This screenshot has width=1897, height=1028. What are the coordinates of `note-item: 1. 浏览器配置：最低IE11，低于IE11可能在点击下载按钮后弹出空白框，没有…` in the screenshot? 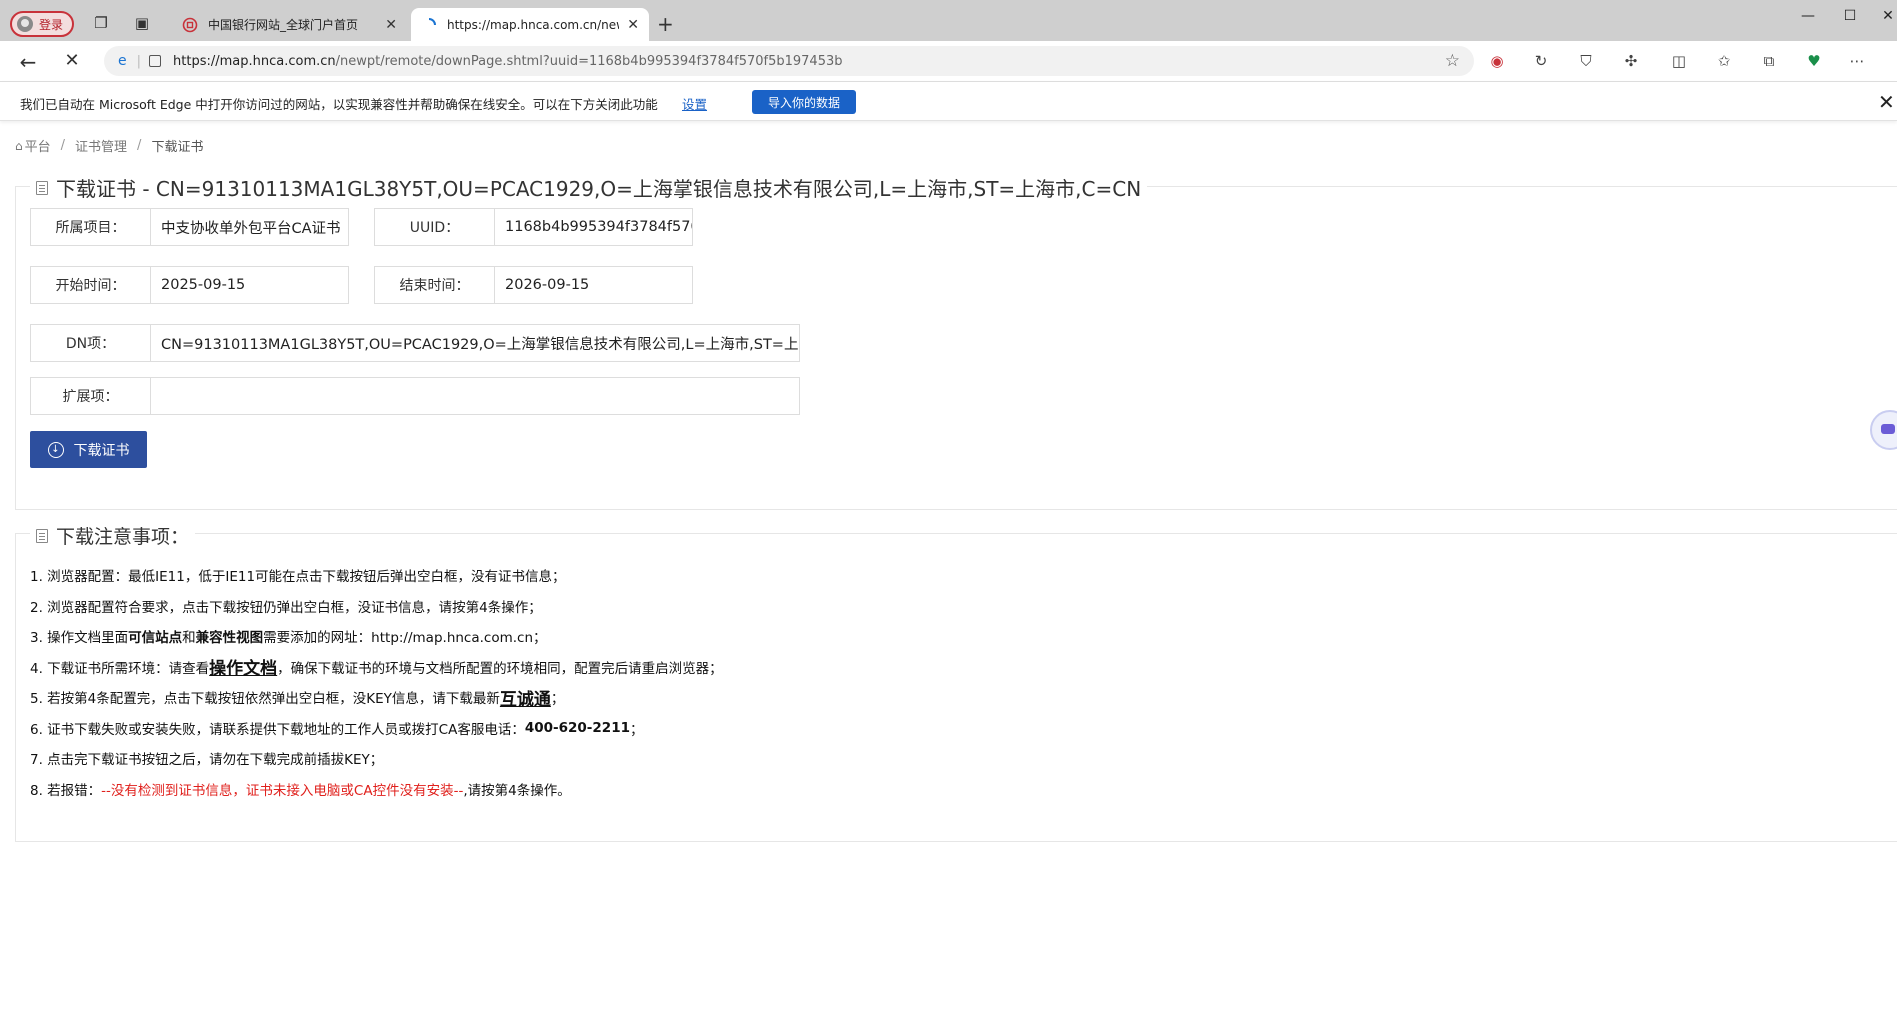 It's located at (376, 575).